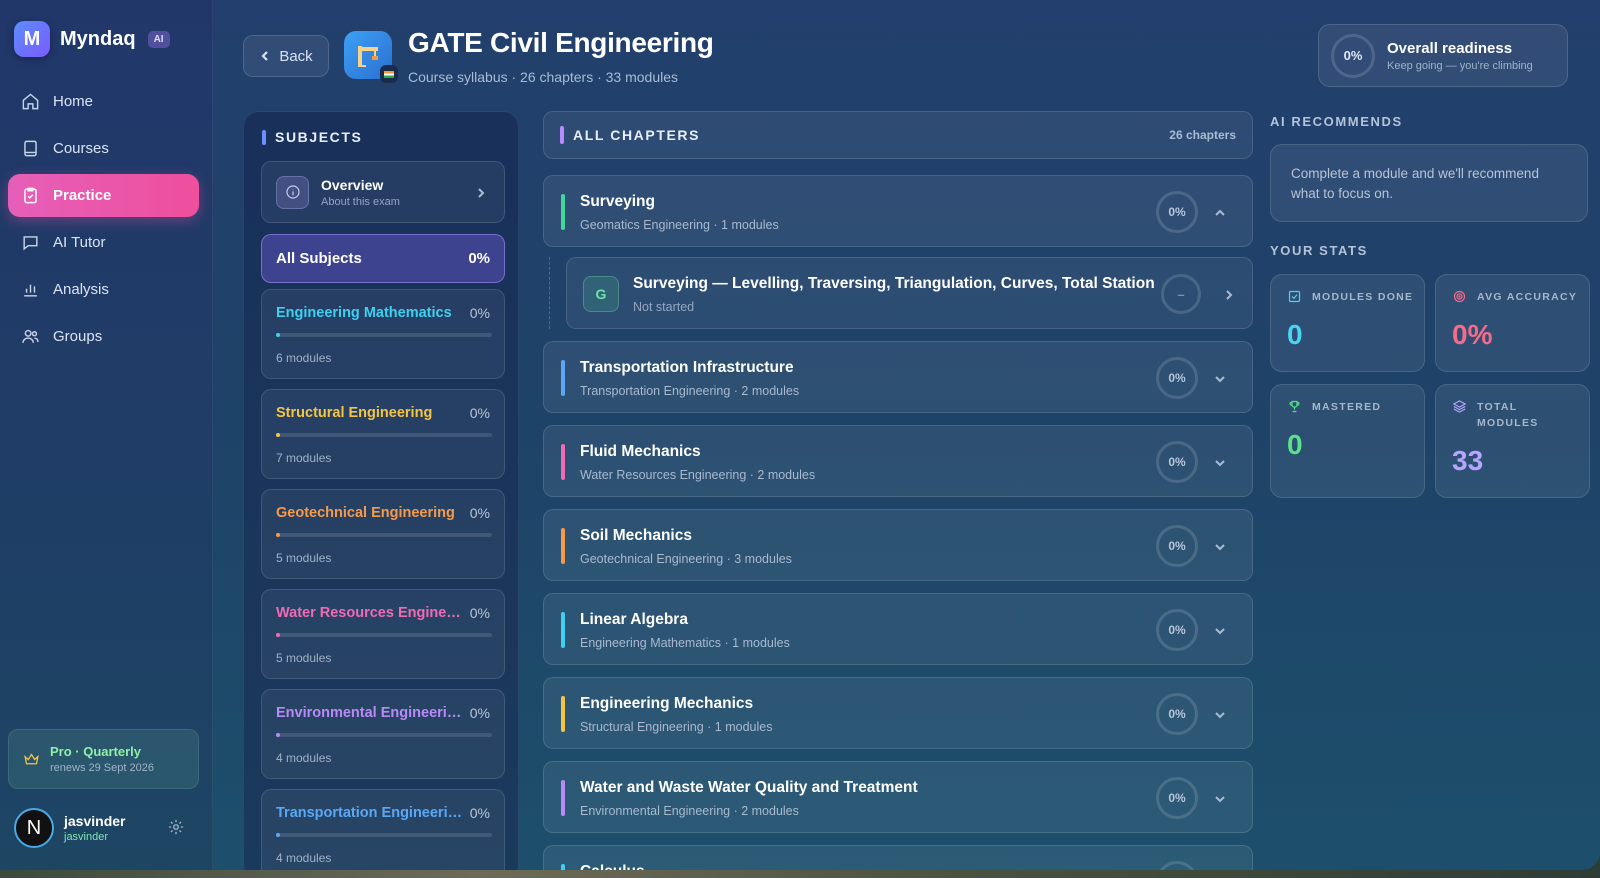  What do you see at coordinates (687, 367) in the screenshot?
I see `chapter-title: Transportation Infrastructure` at bounding box center [687, 367].